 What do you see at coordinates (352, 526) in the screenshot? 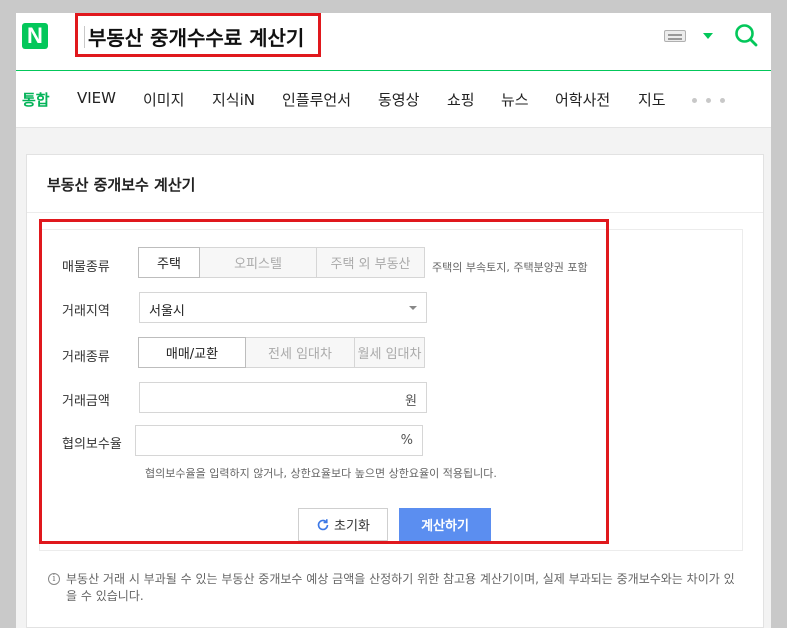
I see `reset-button-label: 초기화` at bounding box center [352, 526].